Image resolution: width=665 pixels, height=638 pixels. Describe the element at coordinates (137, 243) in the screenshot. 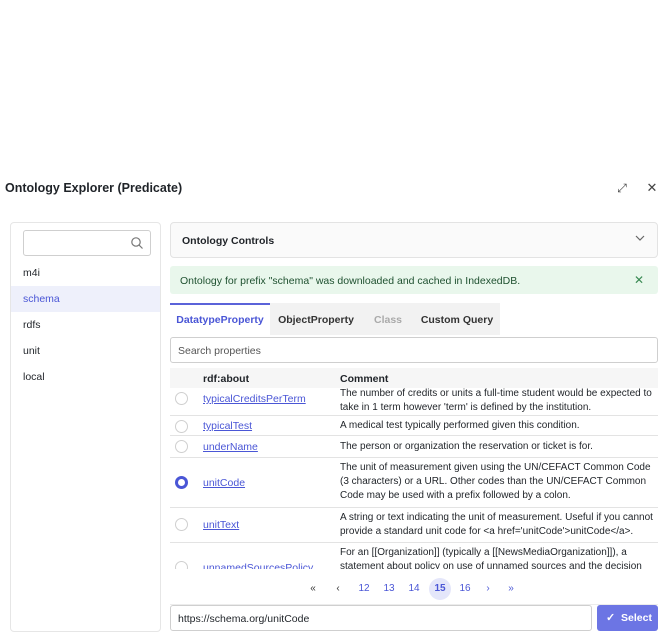

I see `search-icon` at that location.